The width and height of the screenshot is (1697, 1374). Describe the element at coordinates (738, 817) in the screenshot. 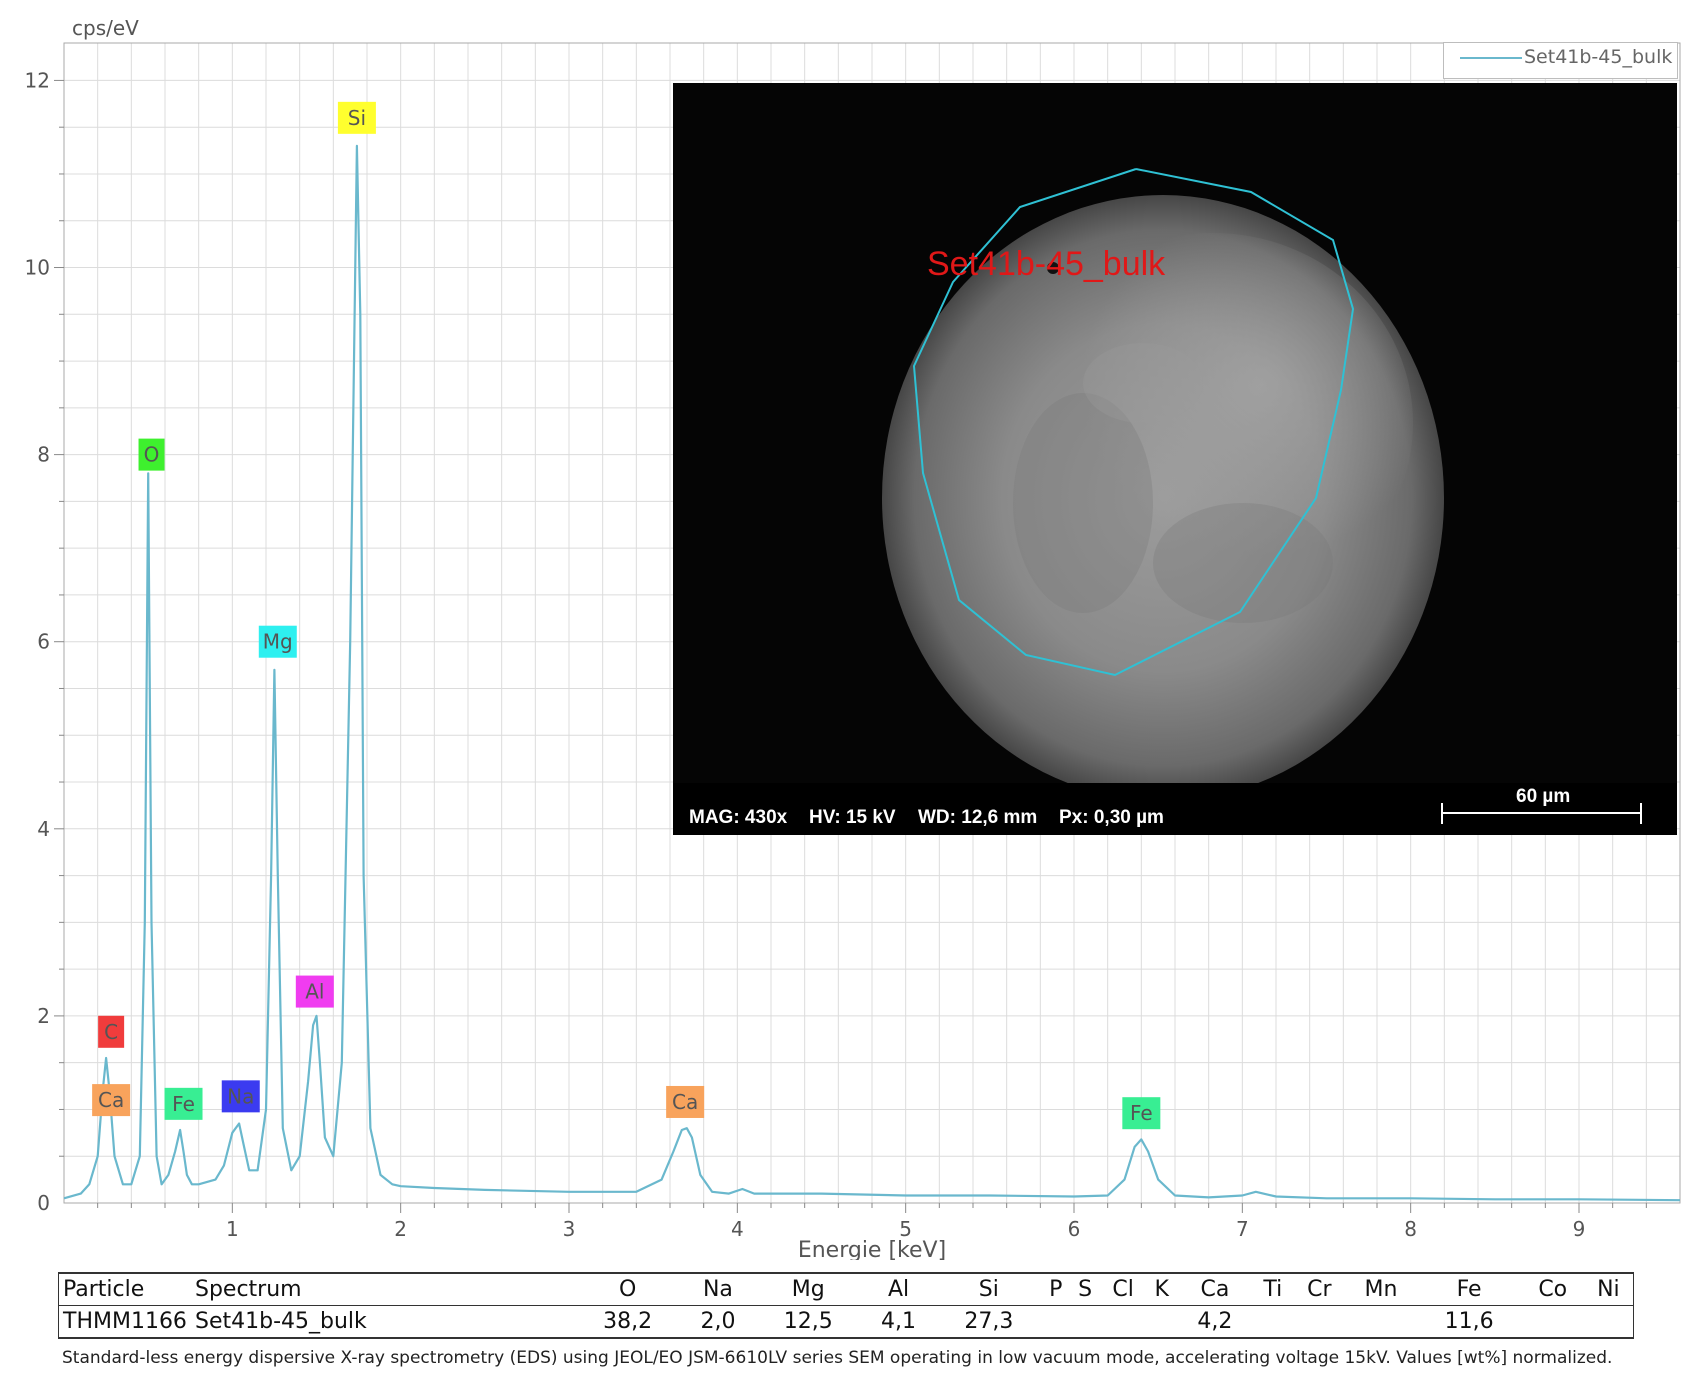

I see `sem-magnification: MAG: 430x` at that location.